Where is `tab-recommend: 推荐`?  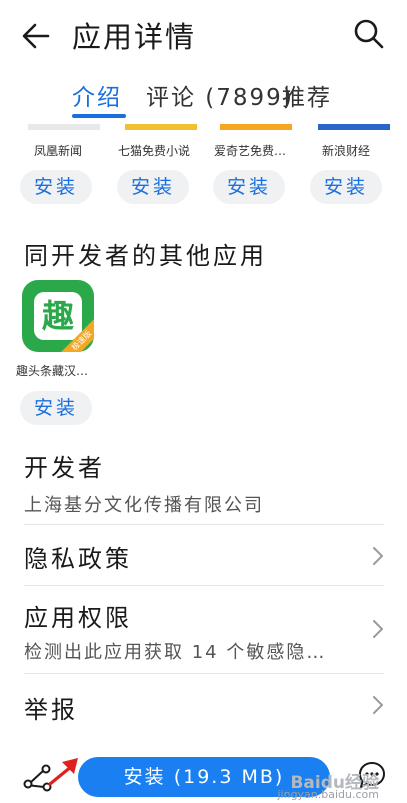 tab-recommend: 推荐 is located at coordinates (307, 95).